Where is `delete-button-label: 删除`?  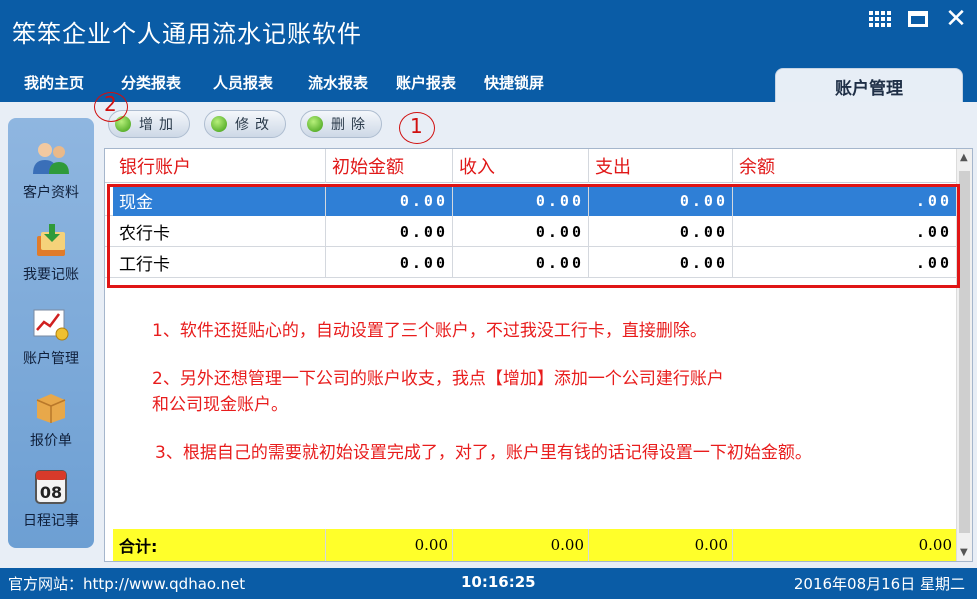 delete-button-label: 删除 is located at coordinates (351, 125).